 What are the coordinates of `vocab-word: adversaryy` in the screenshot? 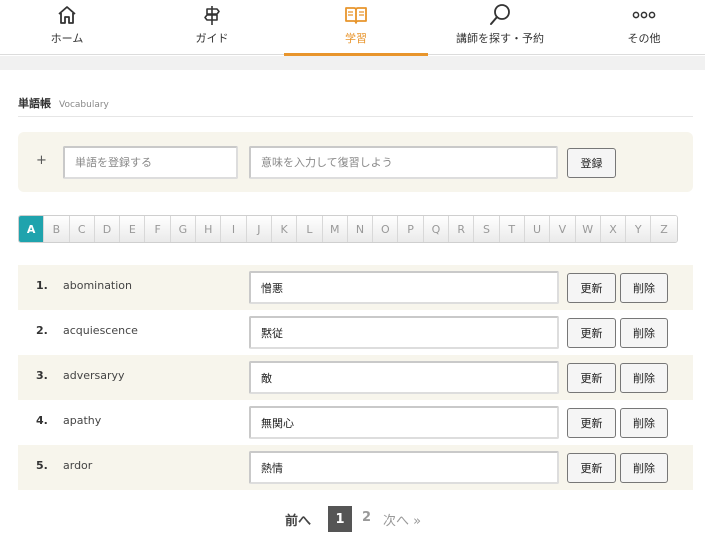 It's located at (94, 375).